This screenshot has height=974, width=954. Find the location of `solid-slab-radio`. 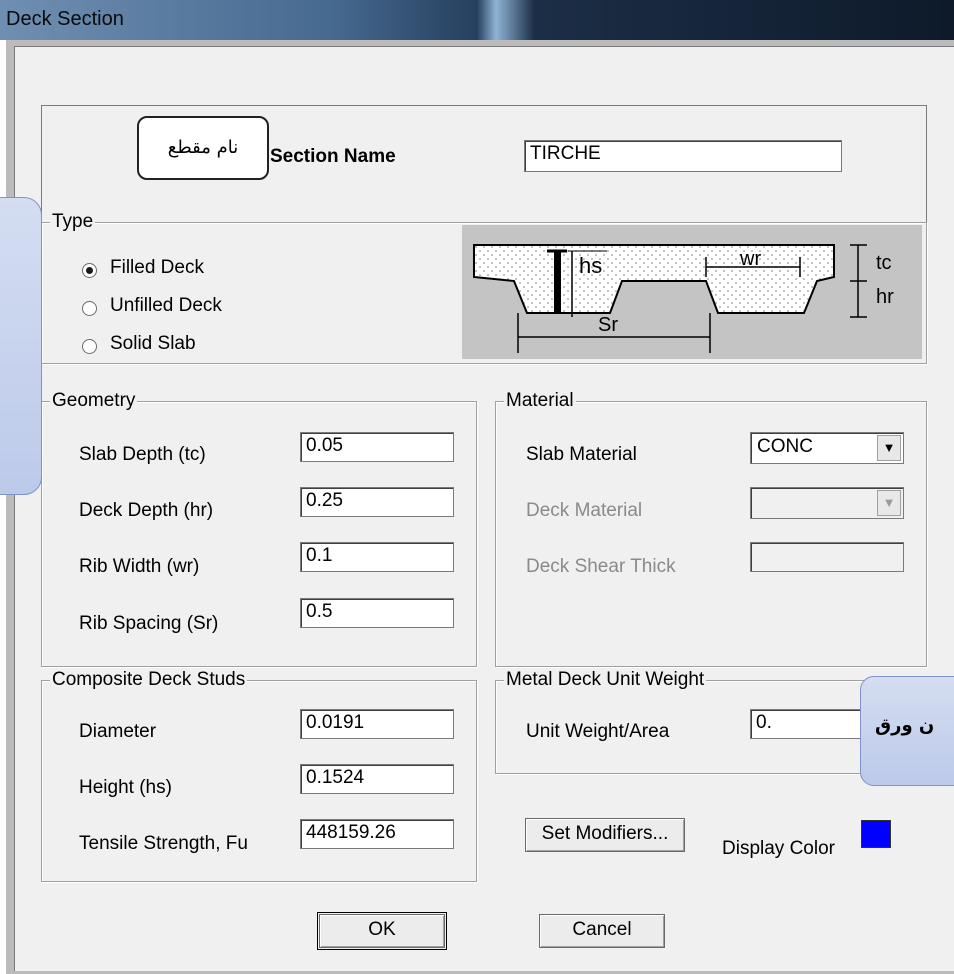

solid-slab-radio is located at coordinates (89, 346).